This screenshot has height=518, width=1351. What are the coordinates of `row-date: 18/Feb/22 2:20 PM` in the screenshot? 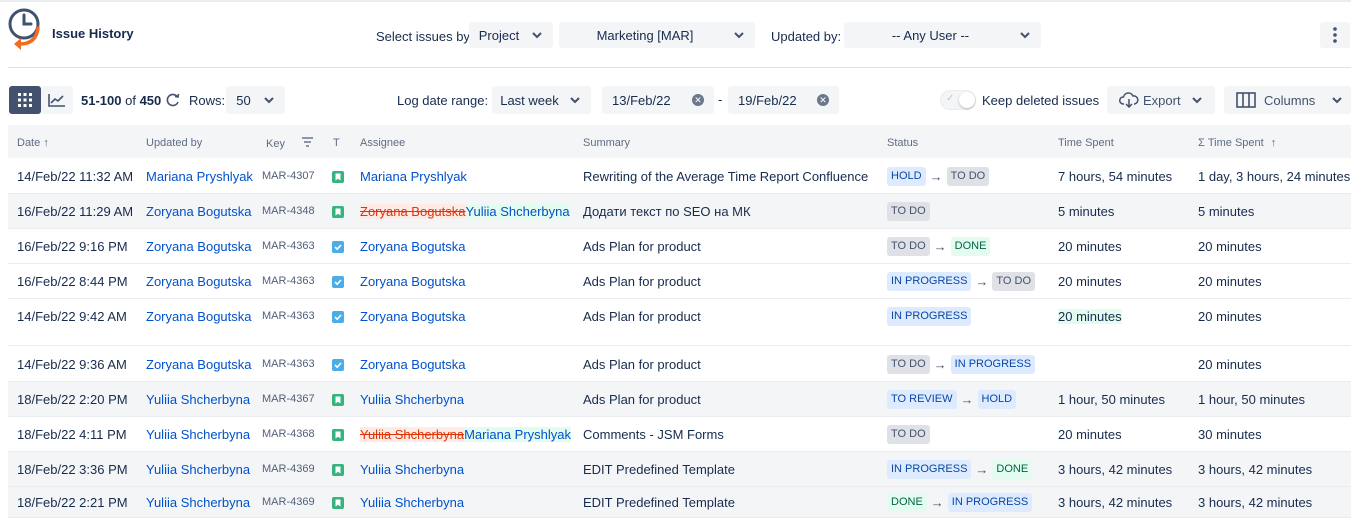 It's located at (72, 399).